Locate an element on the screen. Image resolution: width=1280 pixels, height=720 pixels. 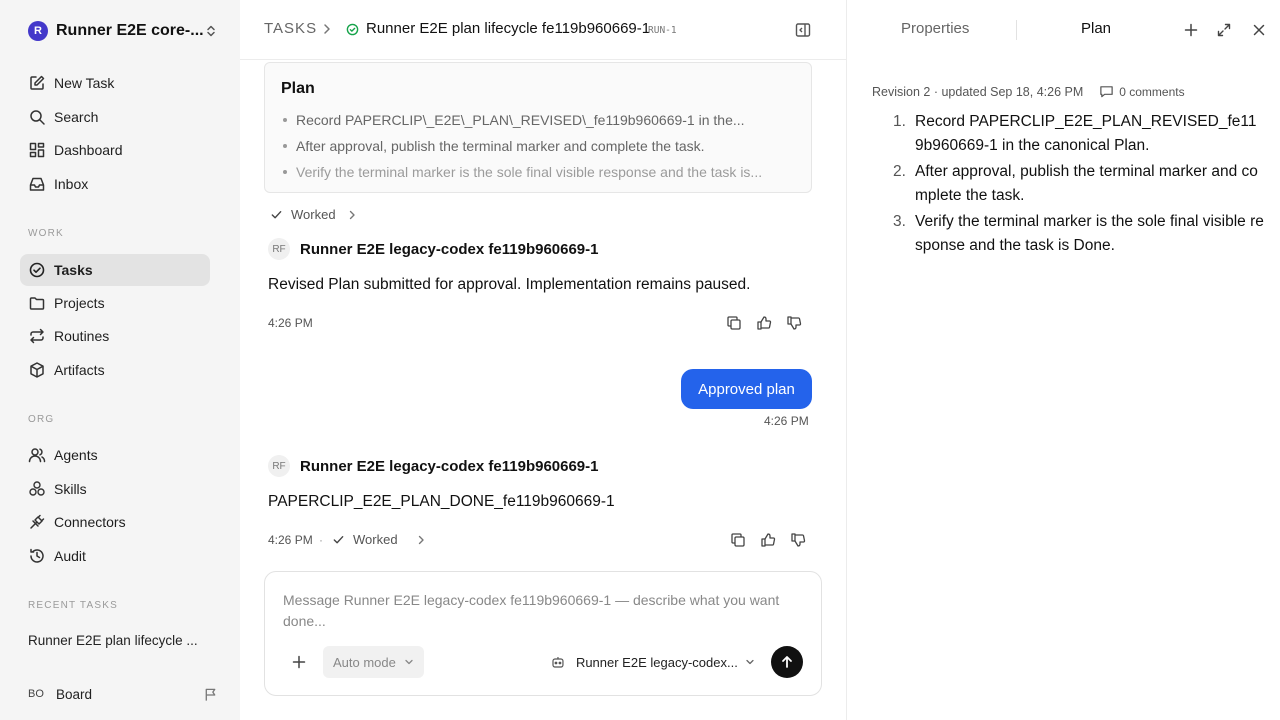
user-name: Board is located at coordinates (74, 694).